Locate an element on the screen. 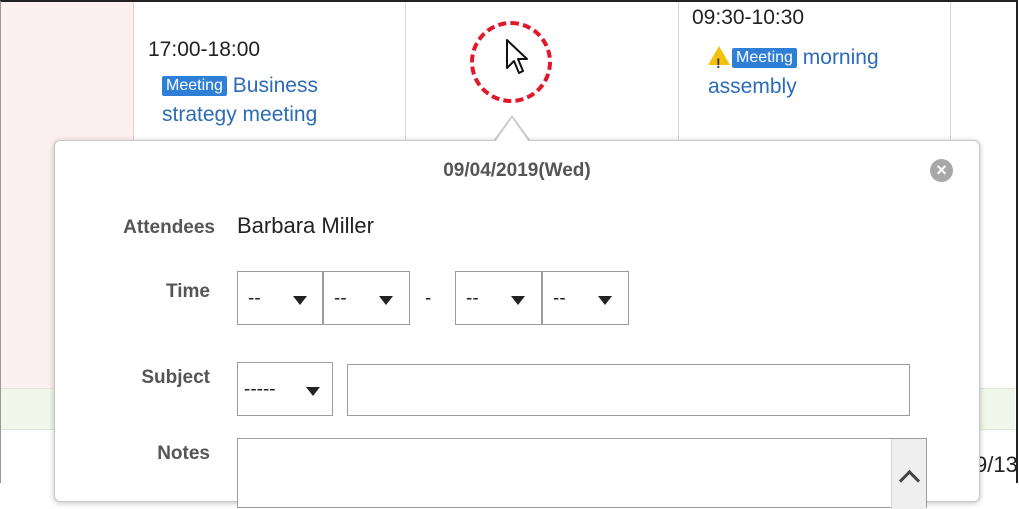  start-minute-select: -- is located at coordinates (366, 298).